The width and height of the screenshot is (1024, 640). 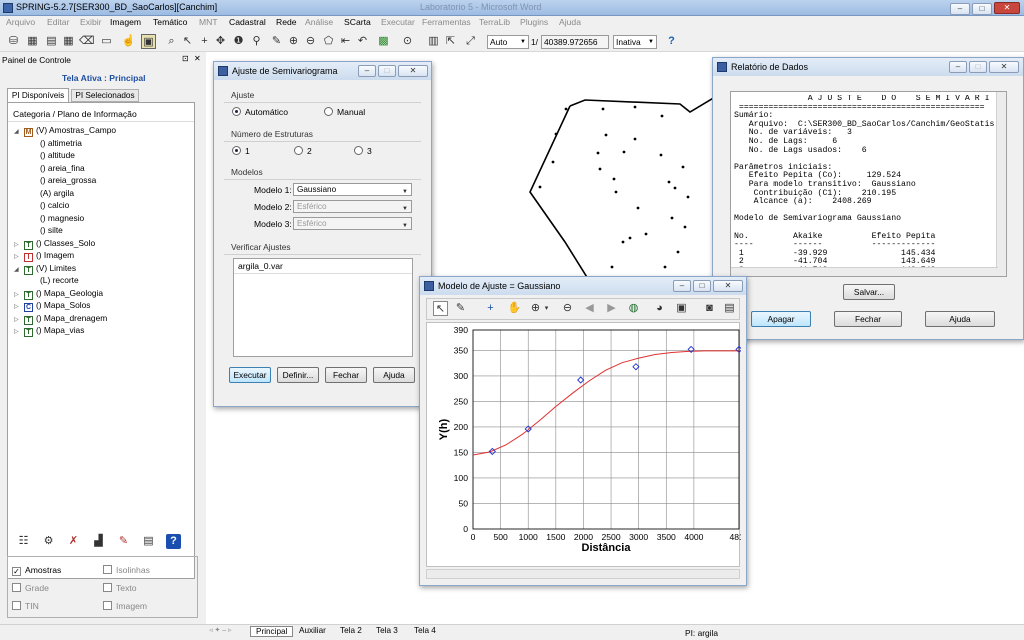 I want to click on tree-item: (A) argila, so click(x=102, y=193).